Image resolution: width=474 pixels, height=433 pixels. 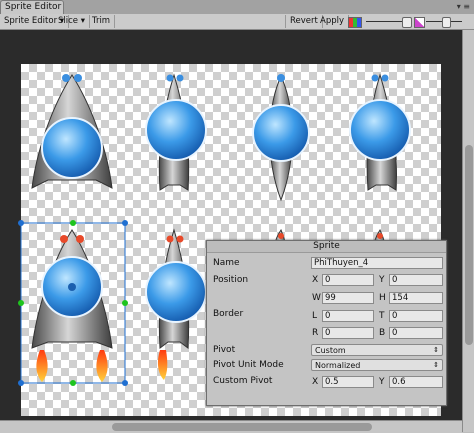 I want to click on position-y-field: 0, so click(x=416, y=280).